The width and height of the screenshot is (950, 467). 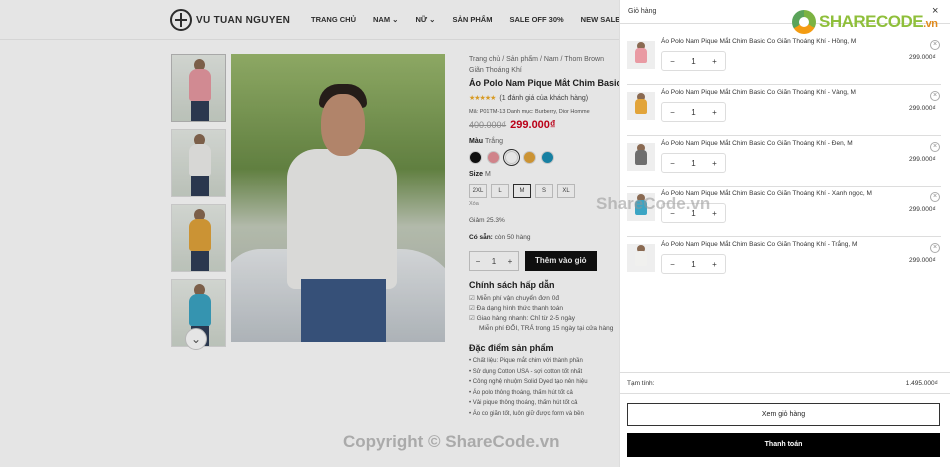 I want to click on brand-suffix: .vn, so click(x=930, y=24).